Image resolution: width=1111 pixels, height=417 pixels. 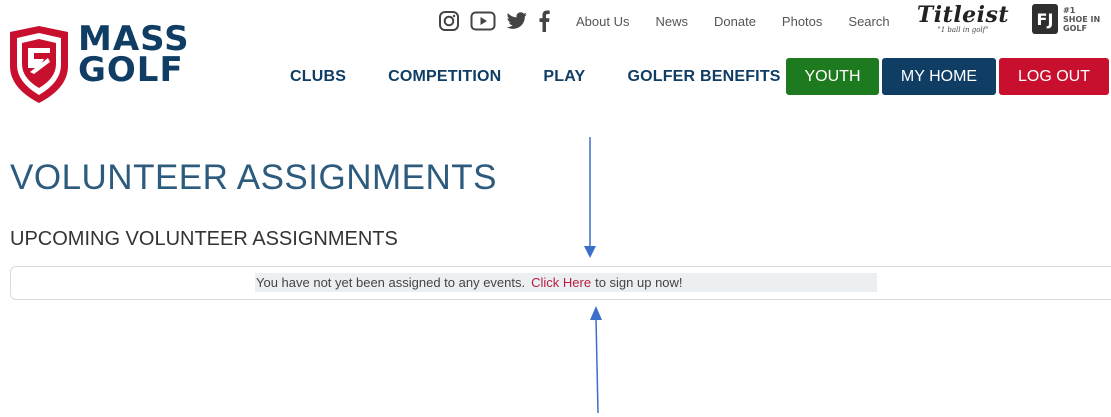 What do you see at coordinates (593, 275) in the screenshot?
I see `annotation-arrows` at bounding box center [593, 275].